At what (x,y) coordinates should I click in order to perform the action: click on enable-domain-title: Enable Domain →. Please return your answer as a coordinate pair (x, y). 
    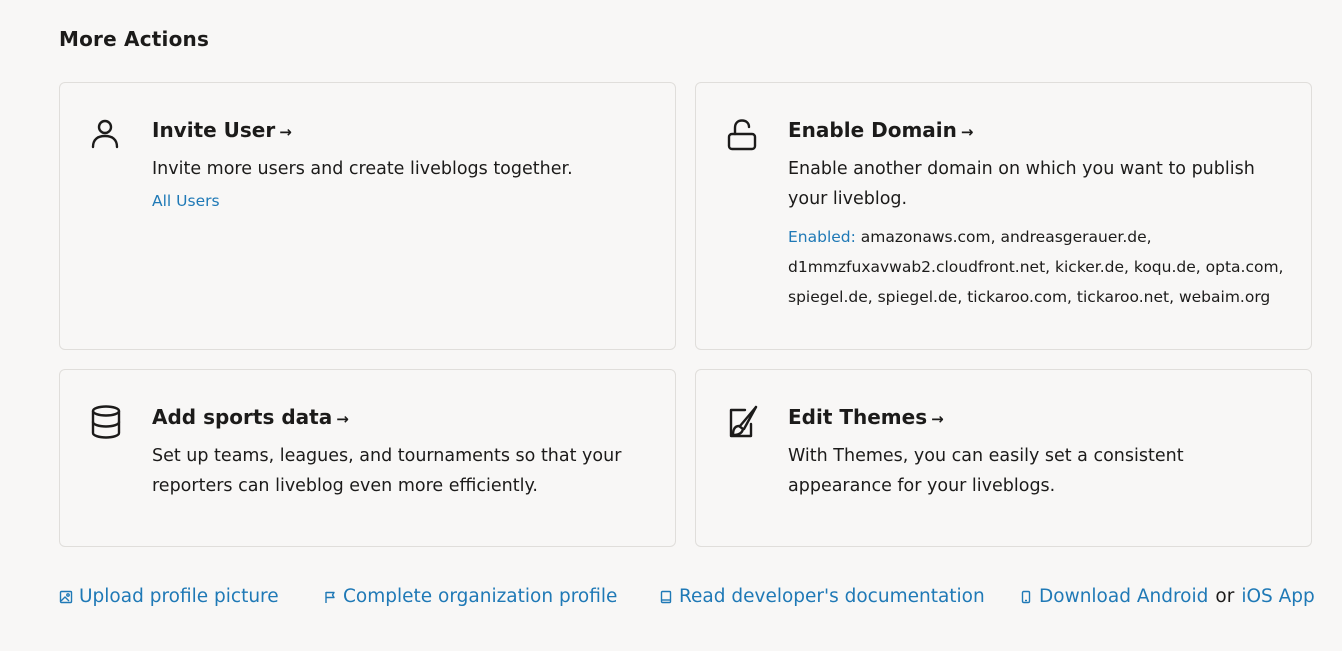
    Looking at the image, I should click on (1037, 131).